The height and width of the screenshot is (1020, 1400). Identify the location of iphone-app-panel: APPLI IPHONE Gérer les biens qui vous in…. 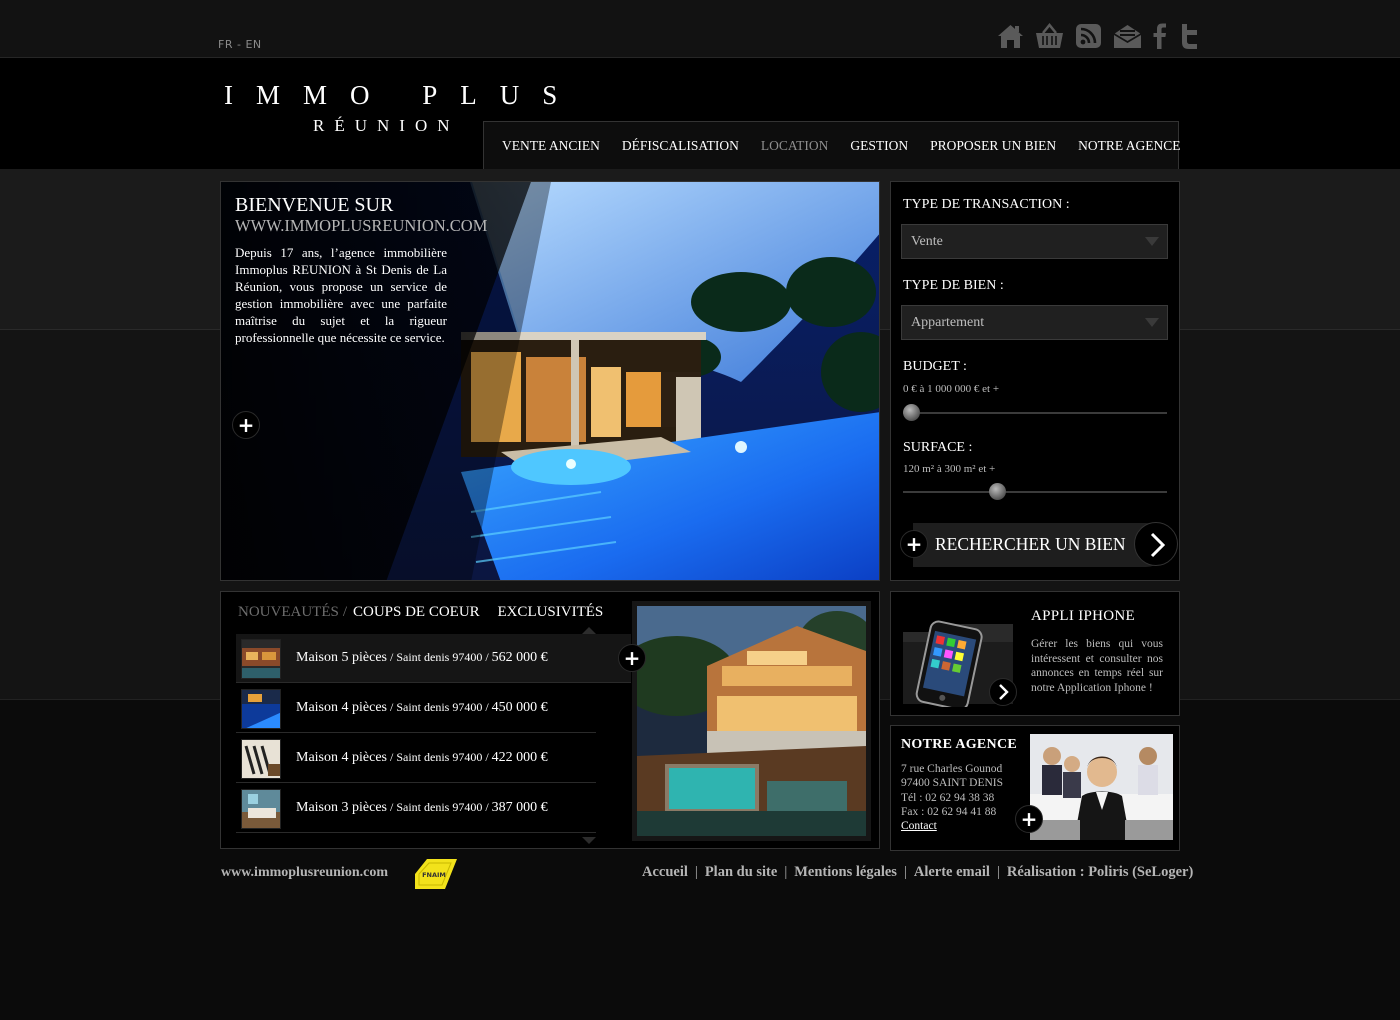
(1035, 653).